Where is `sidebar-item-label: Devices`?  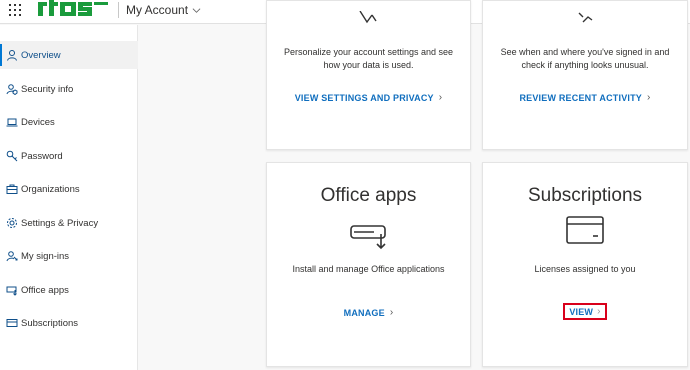 sidebar-item-label: Devices is located at coordinates (38, 122).